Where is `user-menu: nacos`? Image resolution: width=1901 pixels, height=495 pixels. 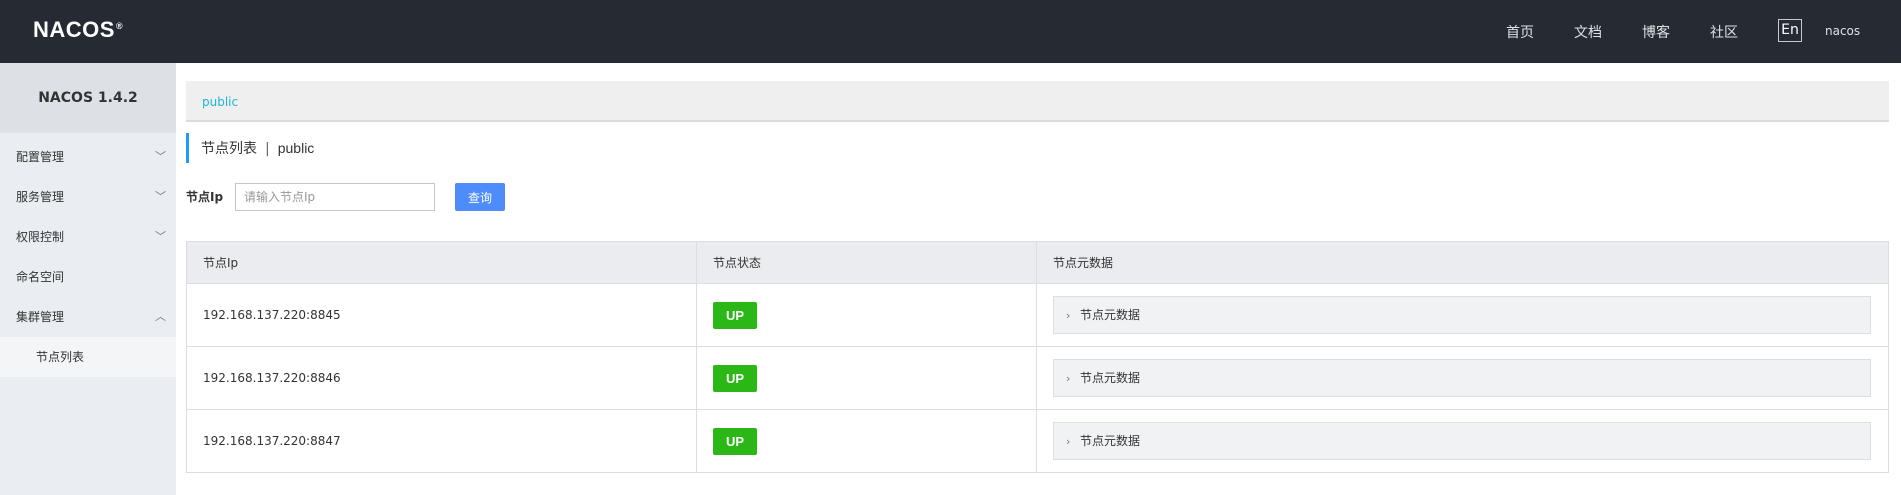
user-menu: nacos is located at coordinates (1842, 31).